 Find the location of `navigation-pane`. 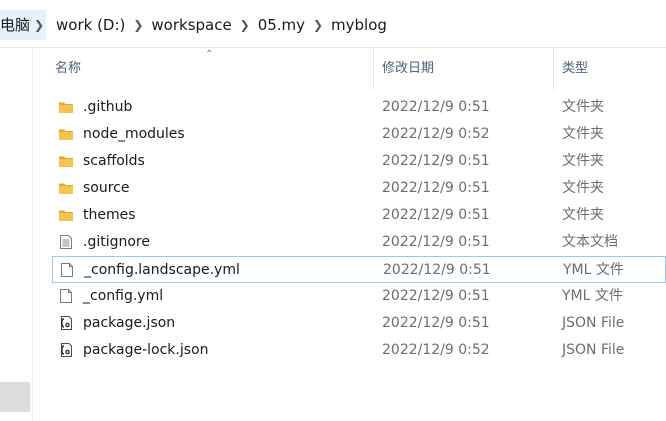

navigation-pane is located at coordinates (16, 234).